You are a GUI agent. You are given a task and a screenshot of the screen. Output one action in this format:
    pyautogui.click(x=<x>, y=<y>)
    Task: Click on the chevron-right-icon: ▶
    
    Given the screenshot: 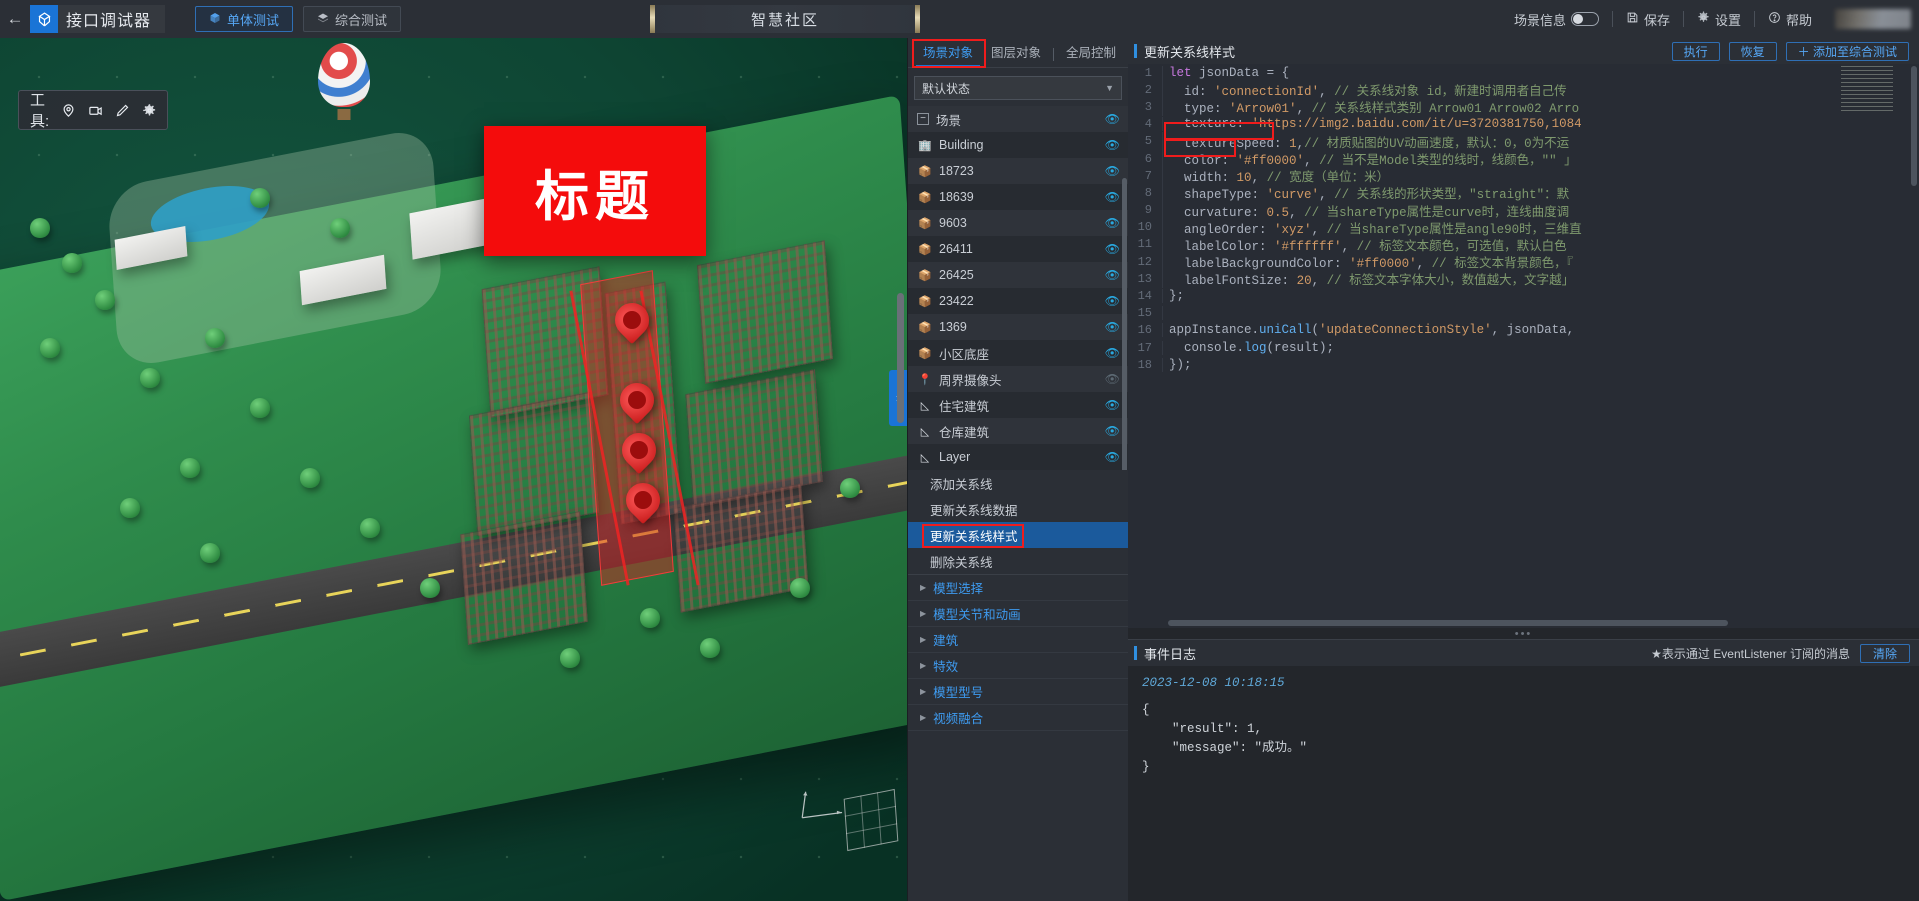 What is the action you would take?
    pyautogui.click(x=923, y=665)
    